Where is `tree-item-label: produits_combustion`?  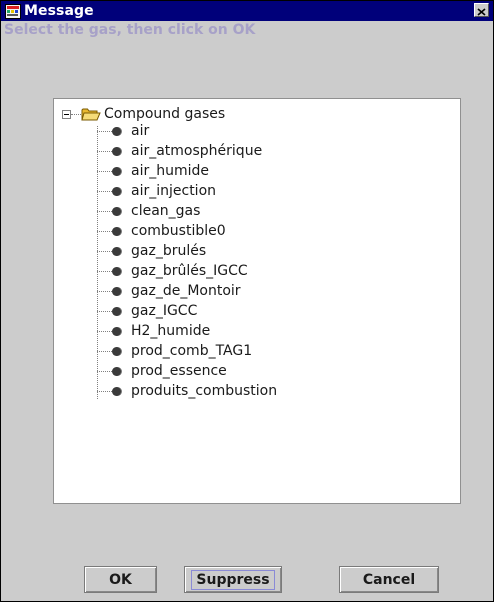
tree-item-label: produits_combustion is located at coordinates (204, 391).